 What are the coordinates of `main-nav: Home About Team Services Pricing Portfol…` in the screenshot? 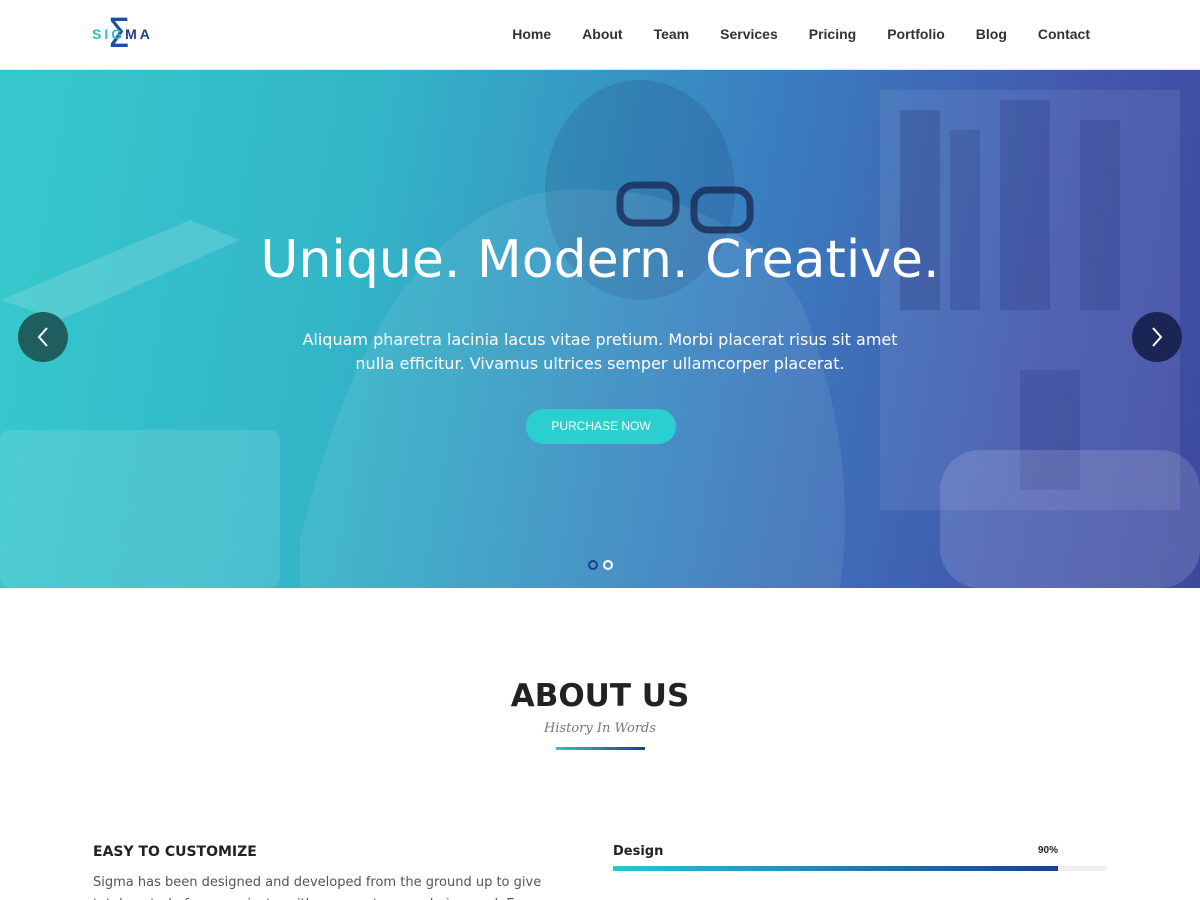 It's located at (785, 34).